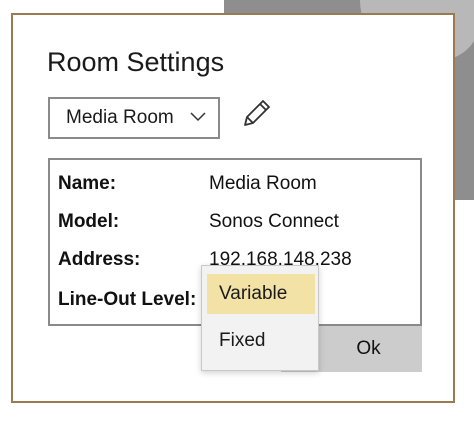 This screenshot has height=426, width=474. Describe the element at coordinates (261, 294) in the screenshot. I see `option-variable: Variable` at that location.